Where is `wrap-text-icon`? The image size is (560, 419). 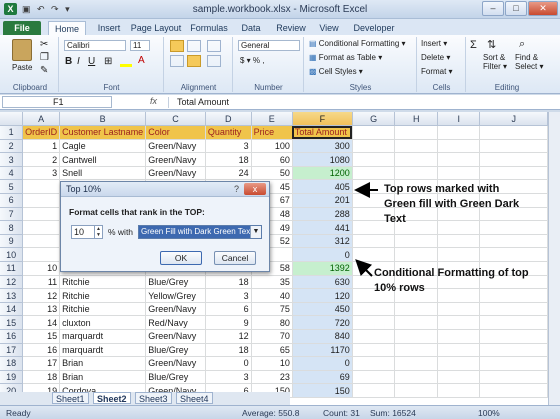 wrap-text-icon is located at coordinates (214, 46).